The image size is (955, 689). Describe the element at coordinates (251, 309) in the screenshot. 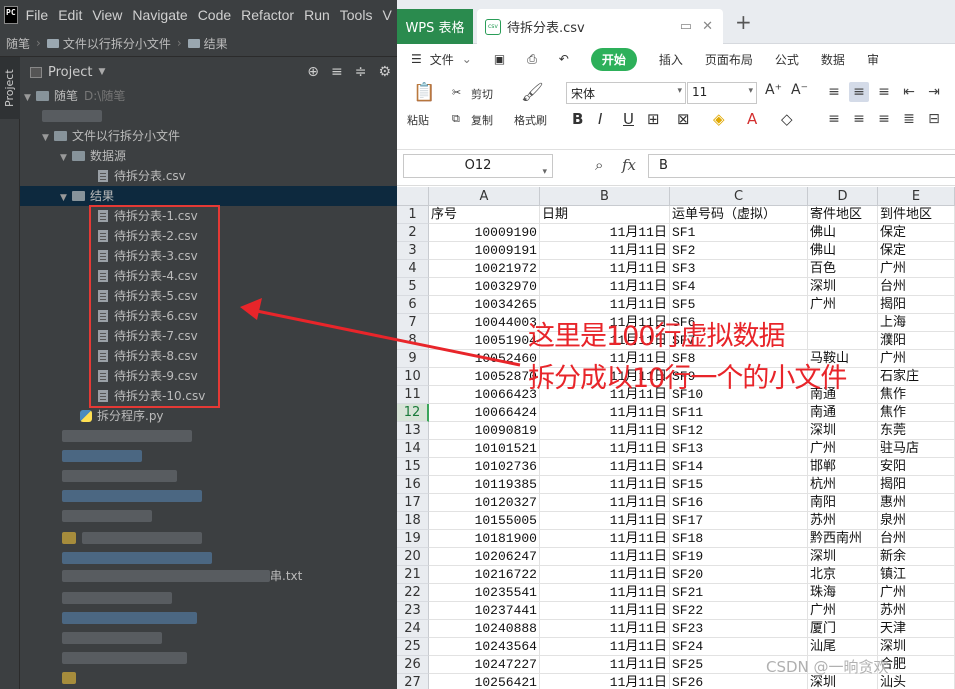

I see `arrow-head-icon` at that location.